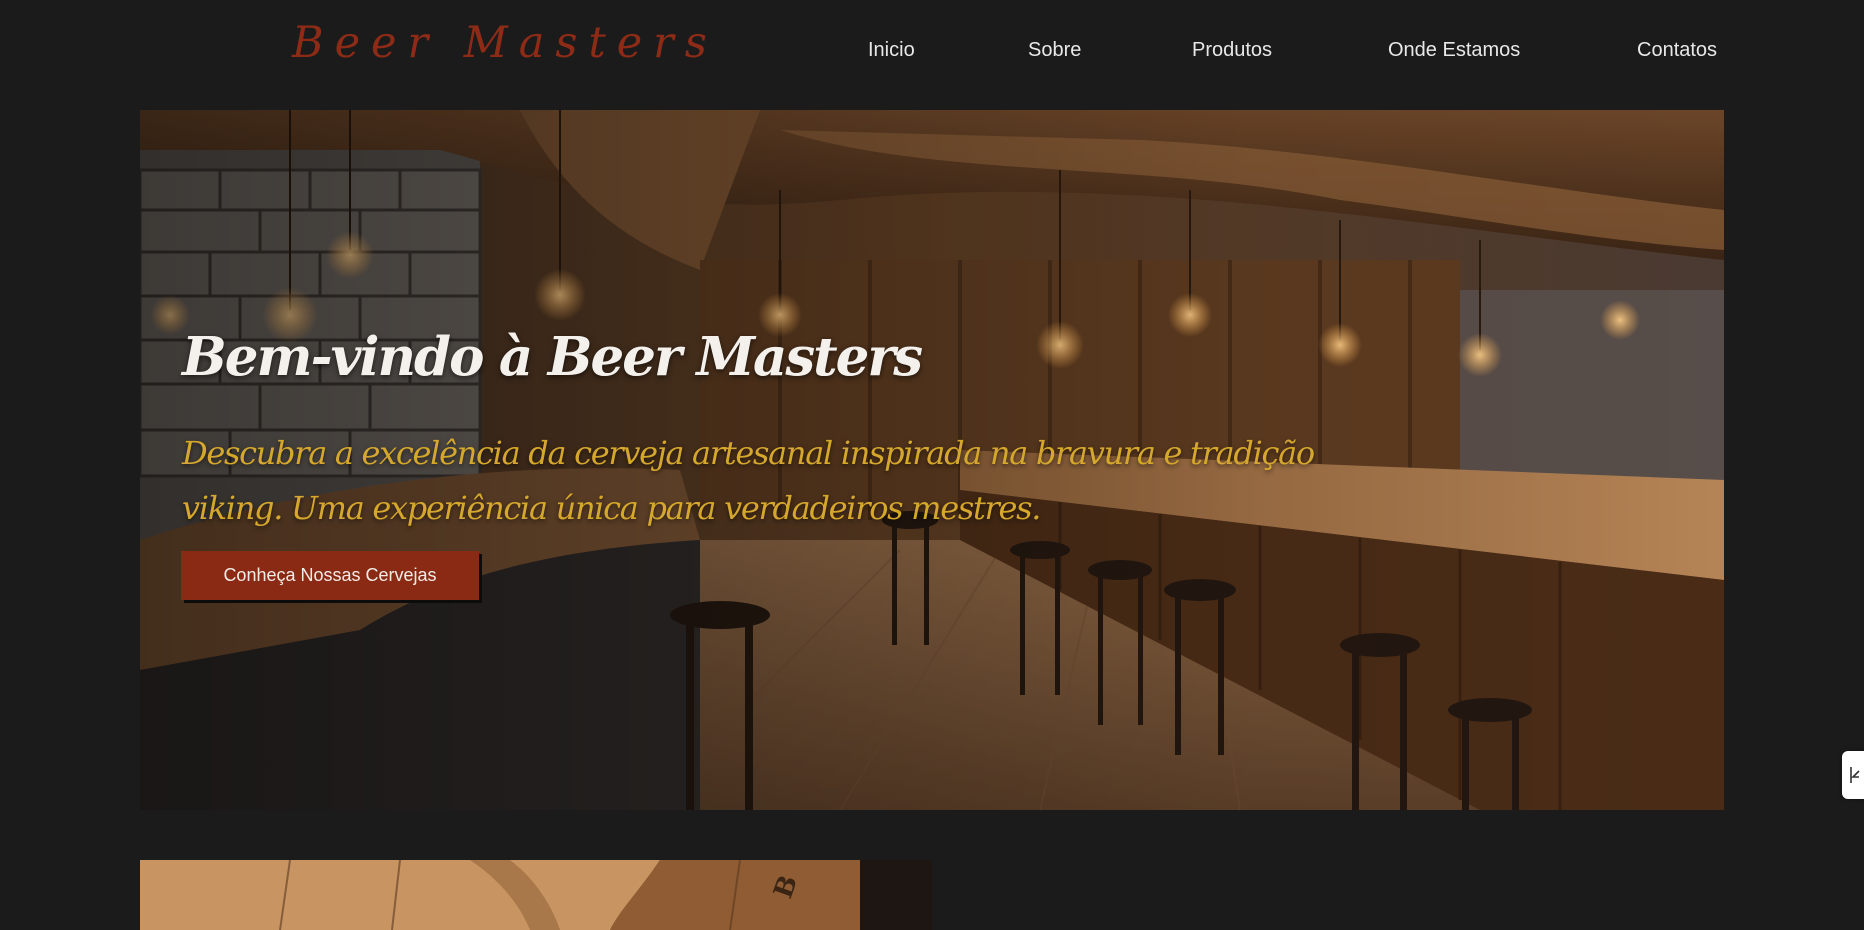 This screenshot has width=1864, height=930. What do you see at coordinates (891, 50) in the screenshot?
I see `nav-item-inicio: Inicio` at bounding box center [891, 50].